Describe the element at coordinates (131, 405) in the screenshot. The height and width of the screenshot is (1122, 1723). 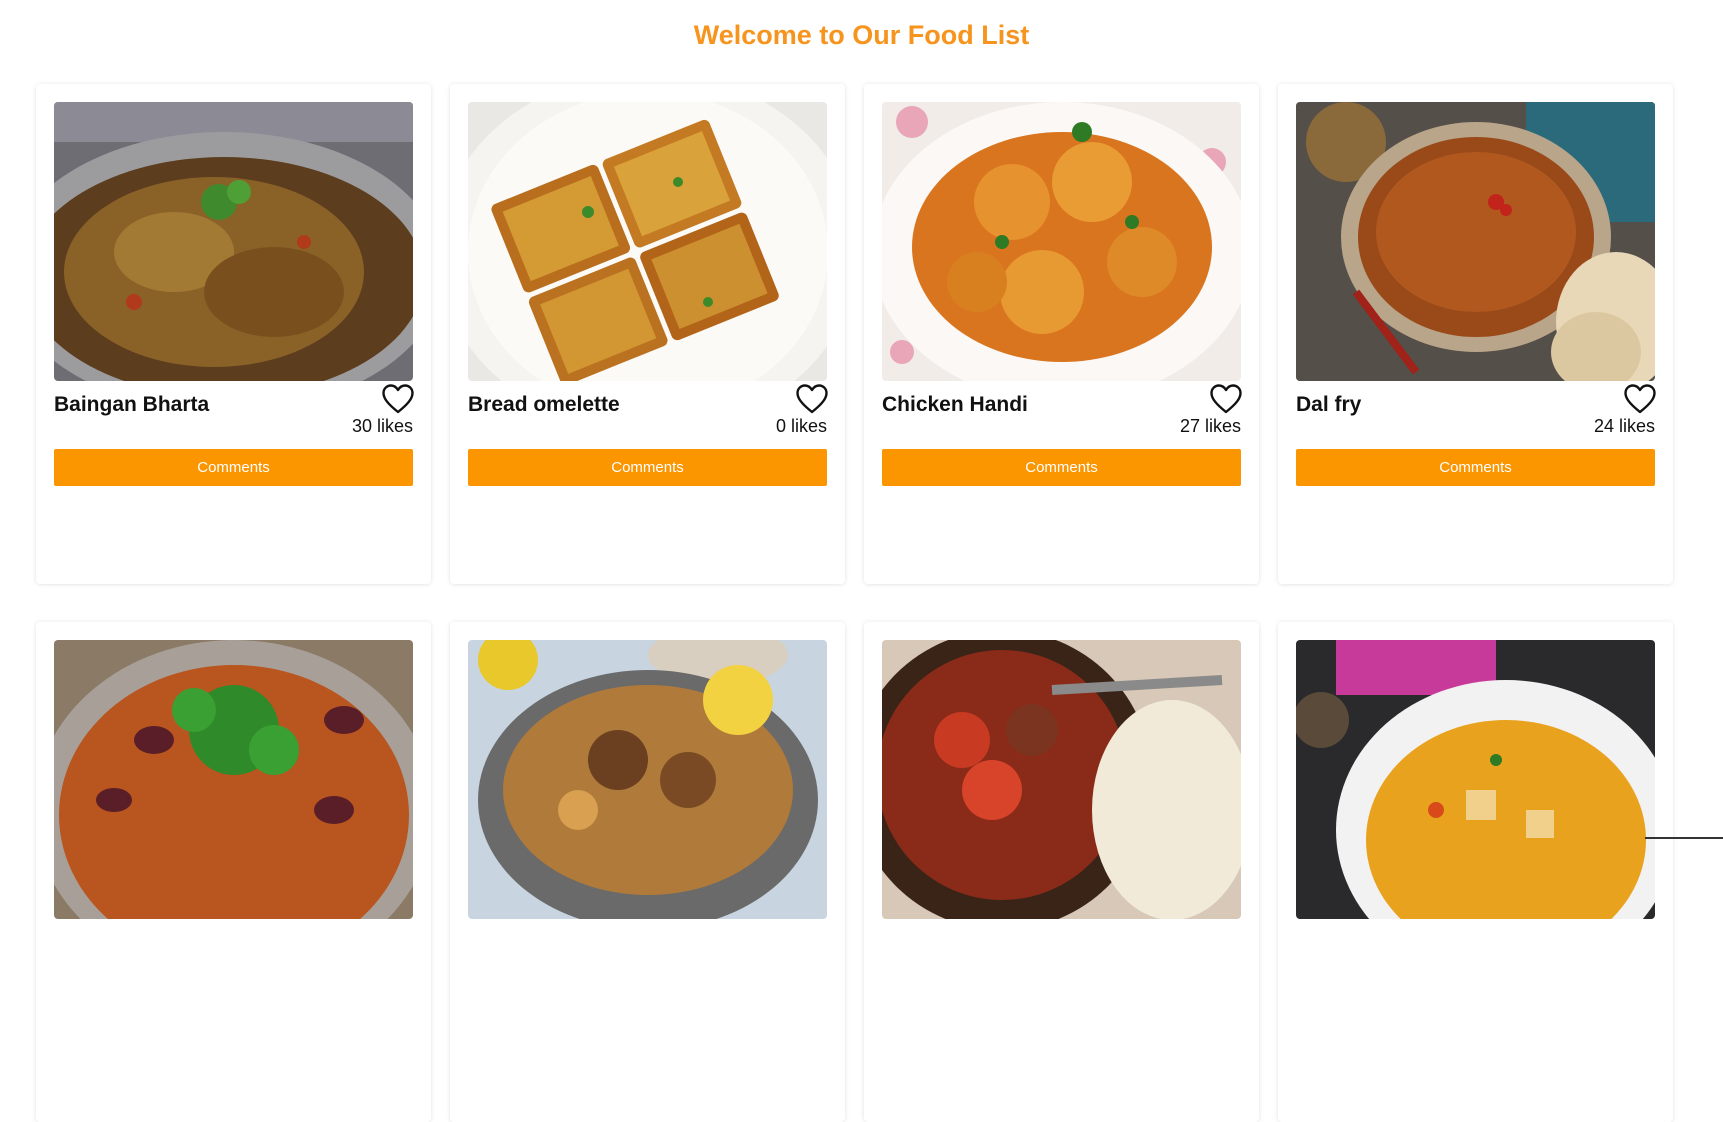
I see `food-name: Baingan Bharta` at that location.